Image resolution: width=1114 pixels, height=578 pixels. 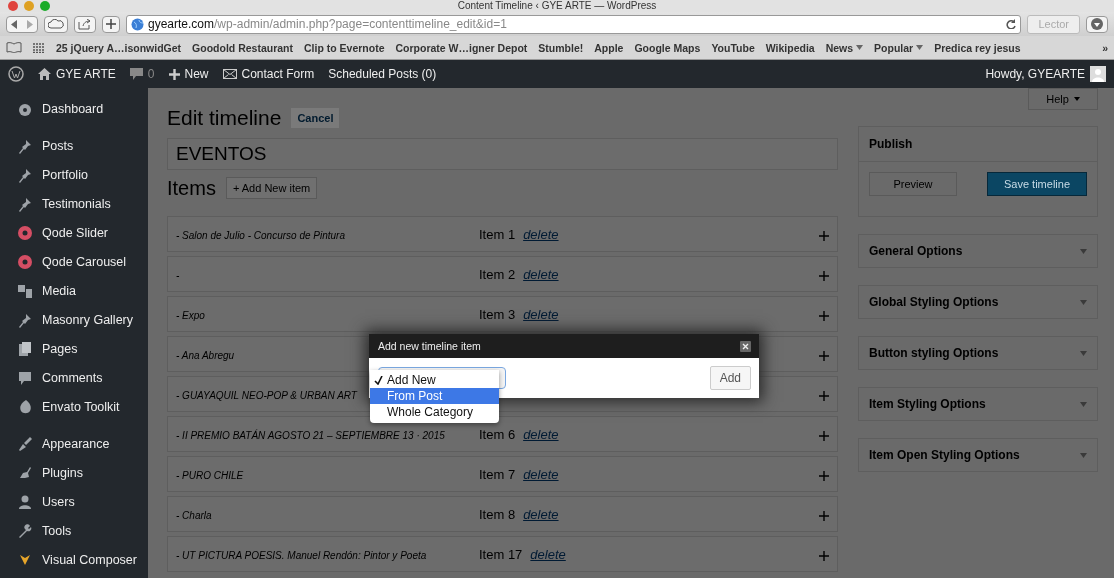 What do you see at coordinates (301, 555) in the screenshot?
I see `item-title: - UT PICTURA POESIS. Manuel Rendón: Pintor y Poeta` at bounding box center [301, 555].